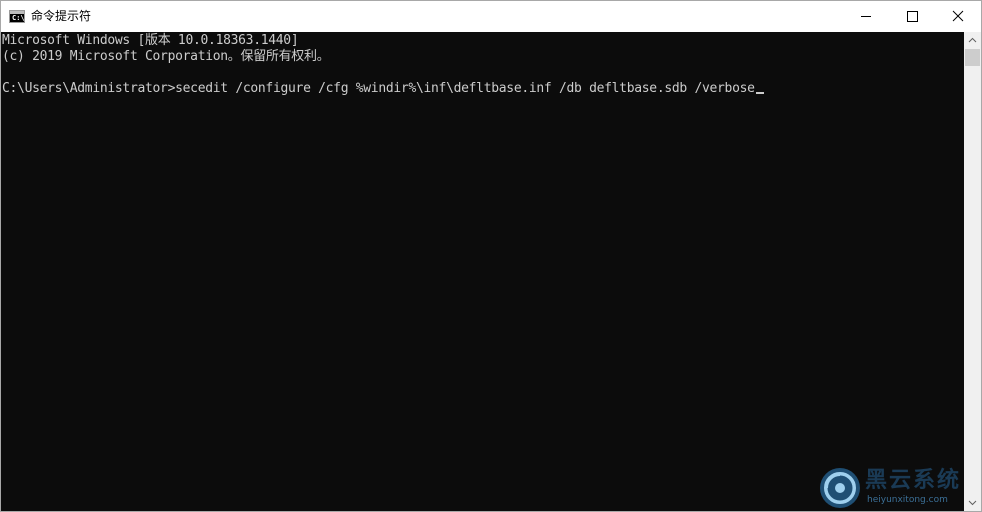 The height and width of the screenshot is (512, 982). I want to click on console-line-copyright: (c) 2019 Microsoft Corporation。保留所有权利。, so click(166, 56).